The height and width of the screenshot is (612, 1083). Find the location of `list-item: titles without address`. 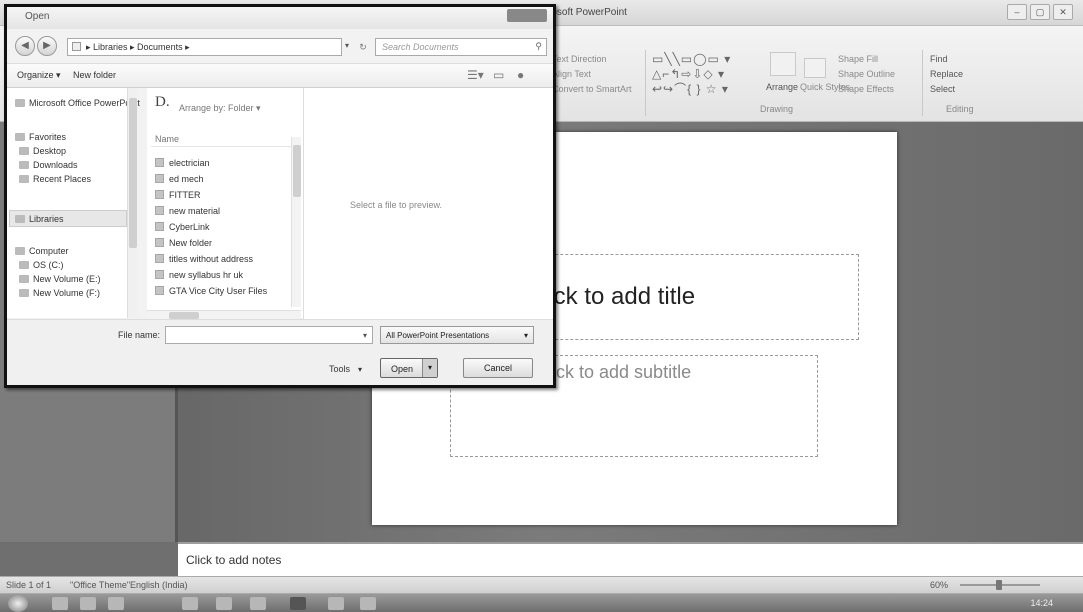

list-item: titles without address is located at coordinates (204, 259).